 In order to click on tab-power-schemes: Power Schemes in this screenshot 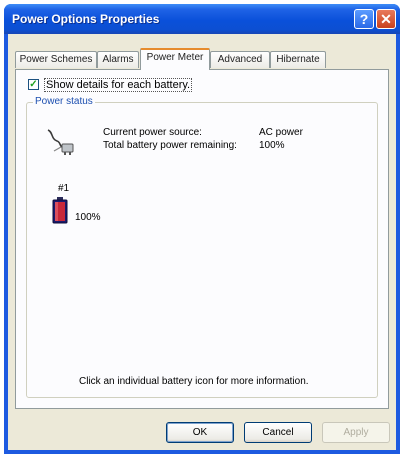, I will do `click(56, 59)`.